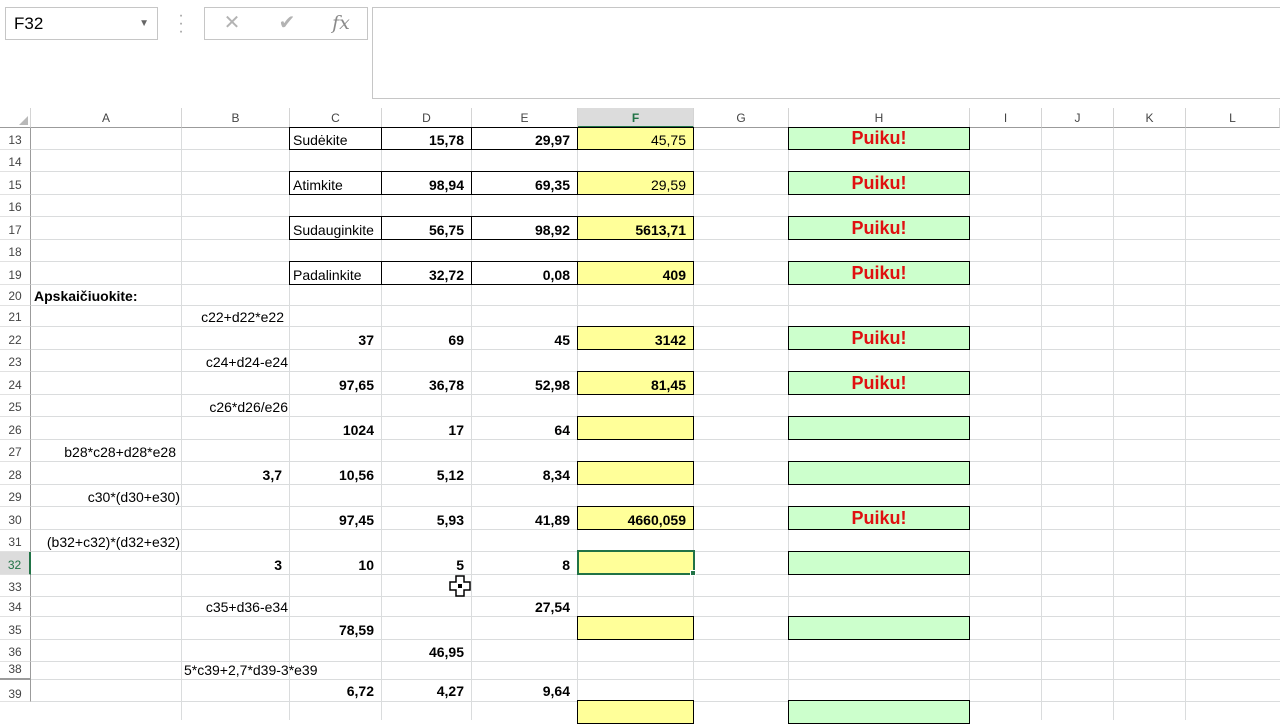 The height and width of the screenshot is (724, 1280). Describe the element at coordinates (336, 228) in the screenshot. I see `cell-c17: Sudauginkite` at that location.